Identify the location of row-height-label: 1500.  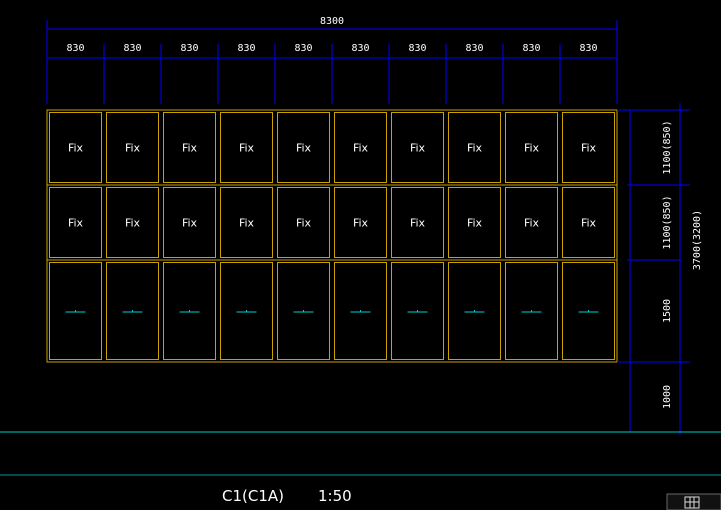
(667, 311).